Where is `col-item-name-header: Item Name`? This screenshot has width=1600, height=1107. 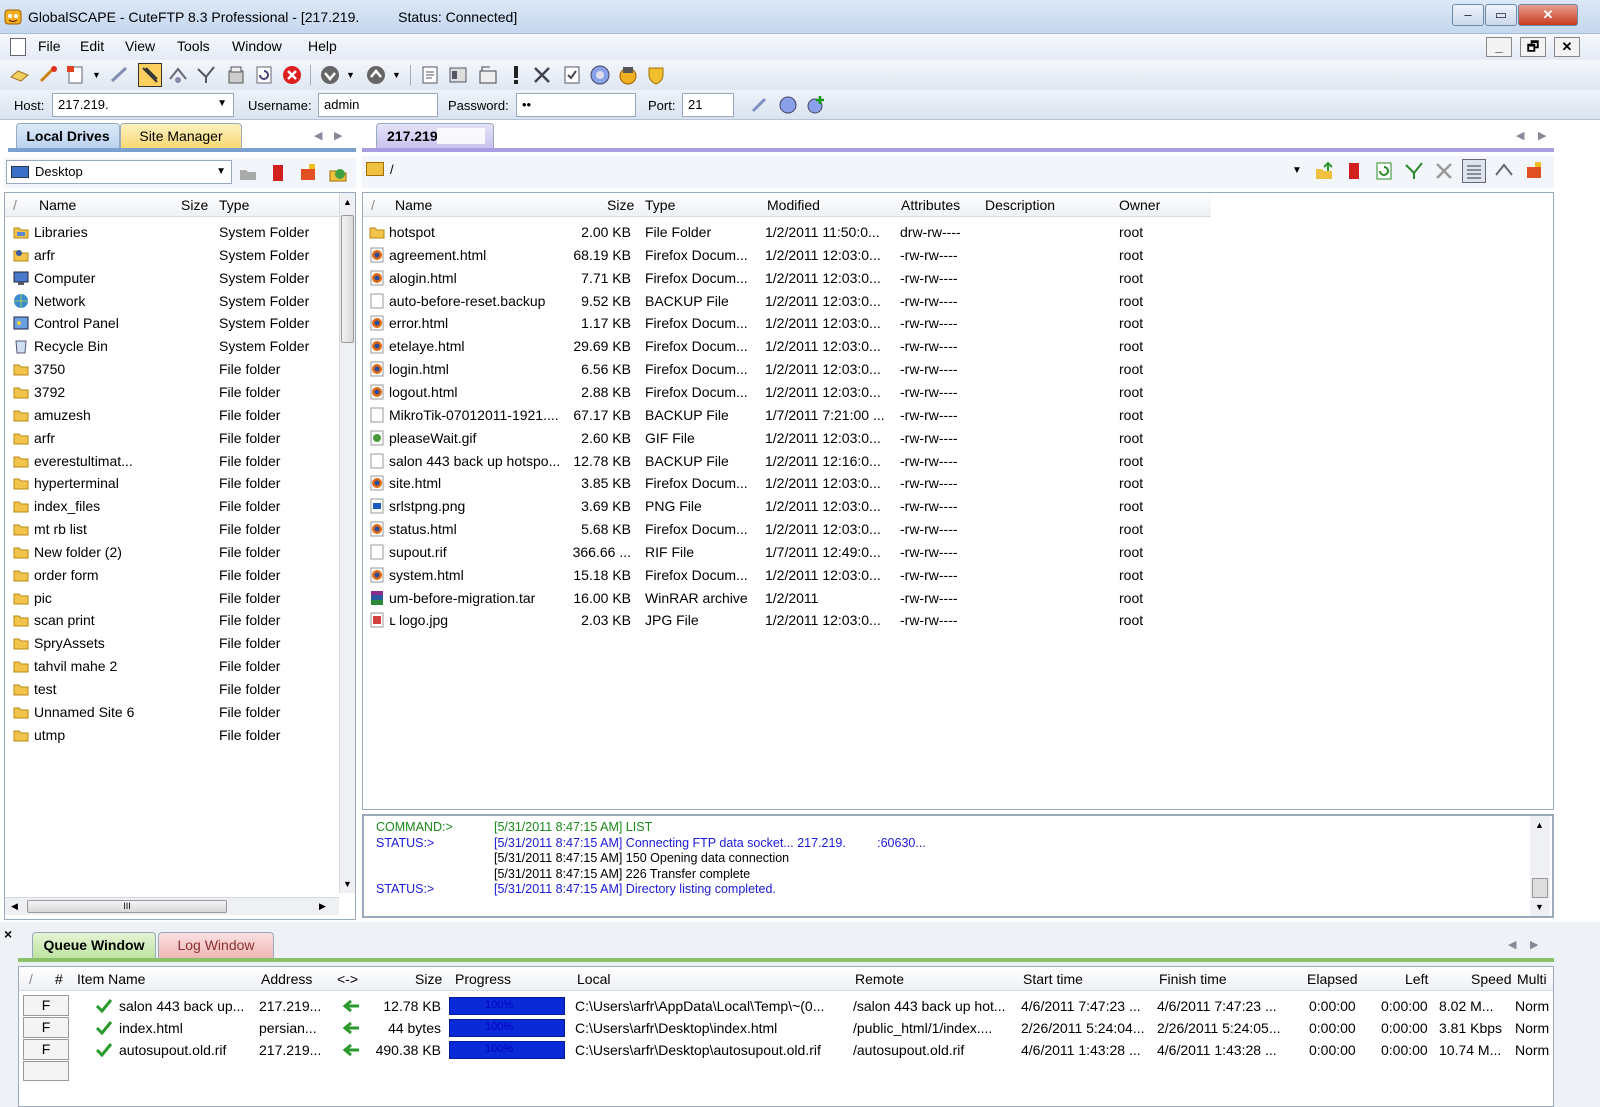
col-item-name-header: Item Name is located at coordinates (111, 979).